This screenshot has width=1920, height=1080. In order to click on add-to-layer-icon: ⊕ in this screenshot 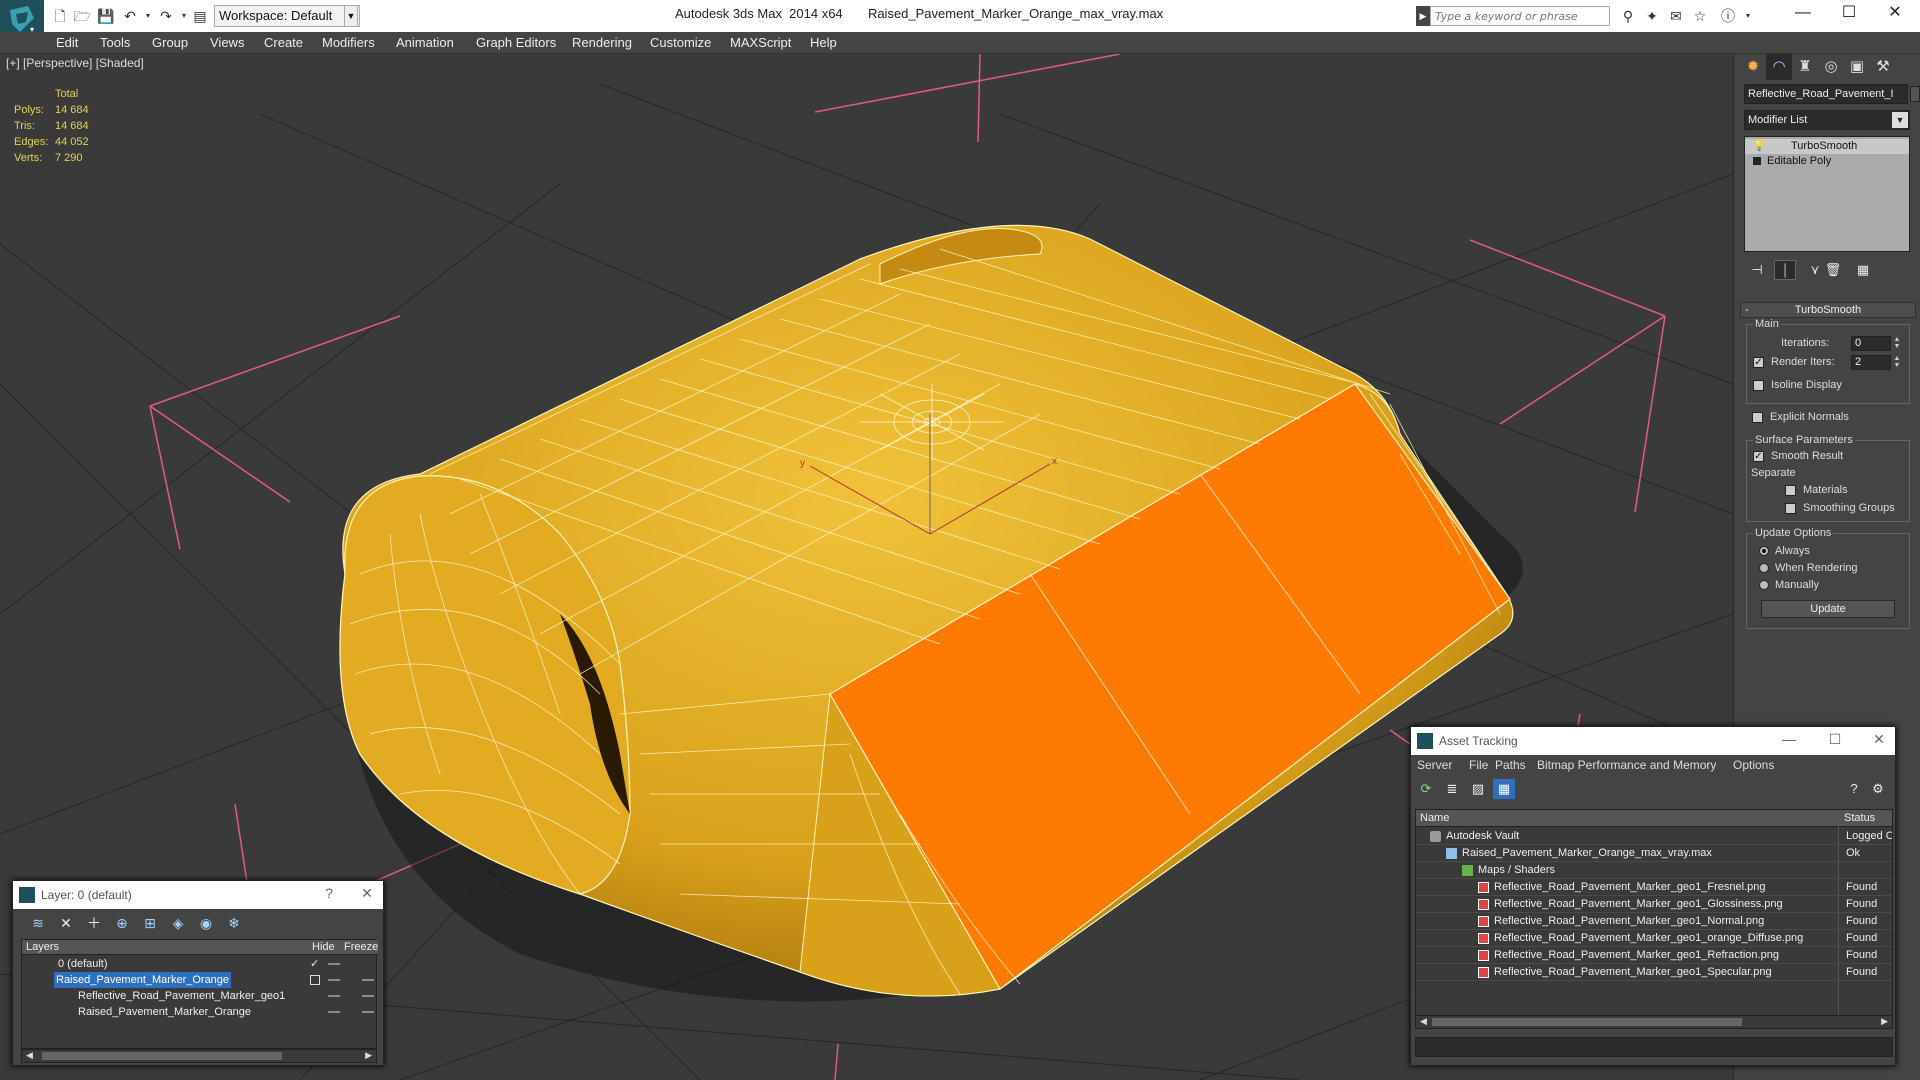, I will do `click(122, 923)`.